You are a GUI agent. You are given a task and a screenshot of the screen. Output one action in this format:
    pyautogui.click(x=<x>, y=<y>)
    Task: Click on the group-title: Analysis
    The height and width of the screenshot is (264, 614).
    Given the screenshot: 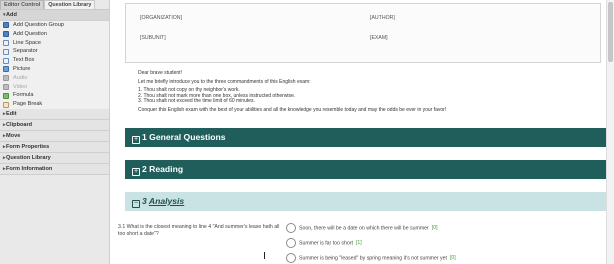 What is the action you would take?
    pyautogui.click(x=166, y=201)
    